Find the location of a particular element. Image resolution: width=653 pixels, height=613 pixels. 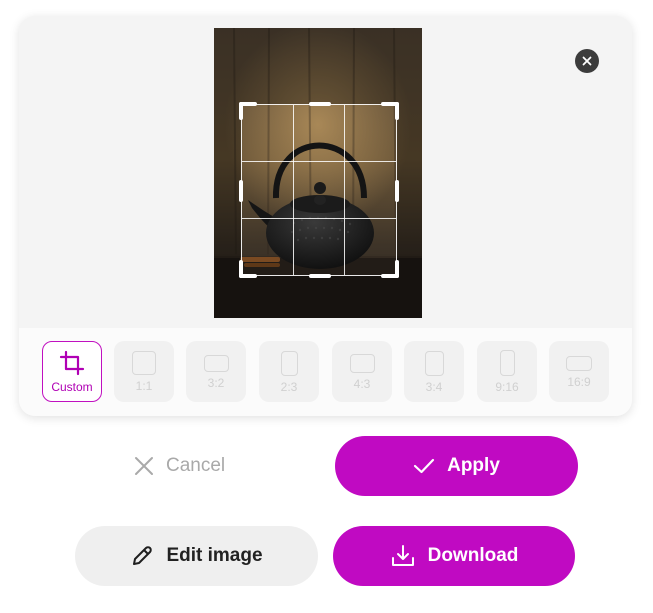

apply-button: Apply is located at coordinates (456, 466).